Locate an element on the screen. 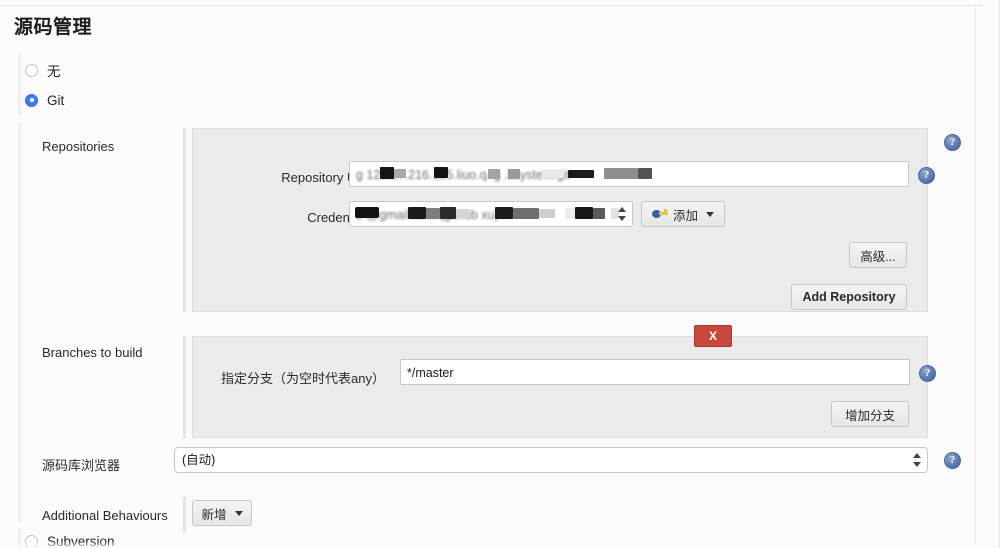 Image resolution: width=1000 pixels, height=548 pixels. add-branch-label: 增加分支 is located at coordinates (869, 415).